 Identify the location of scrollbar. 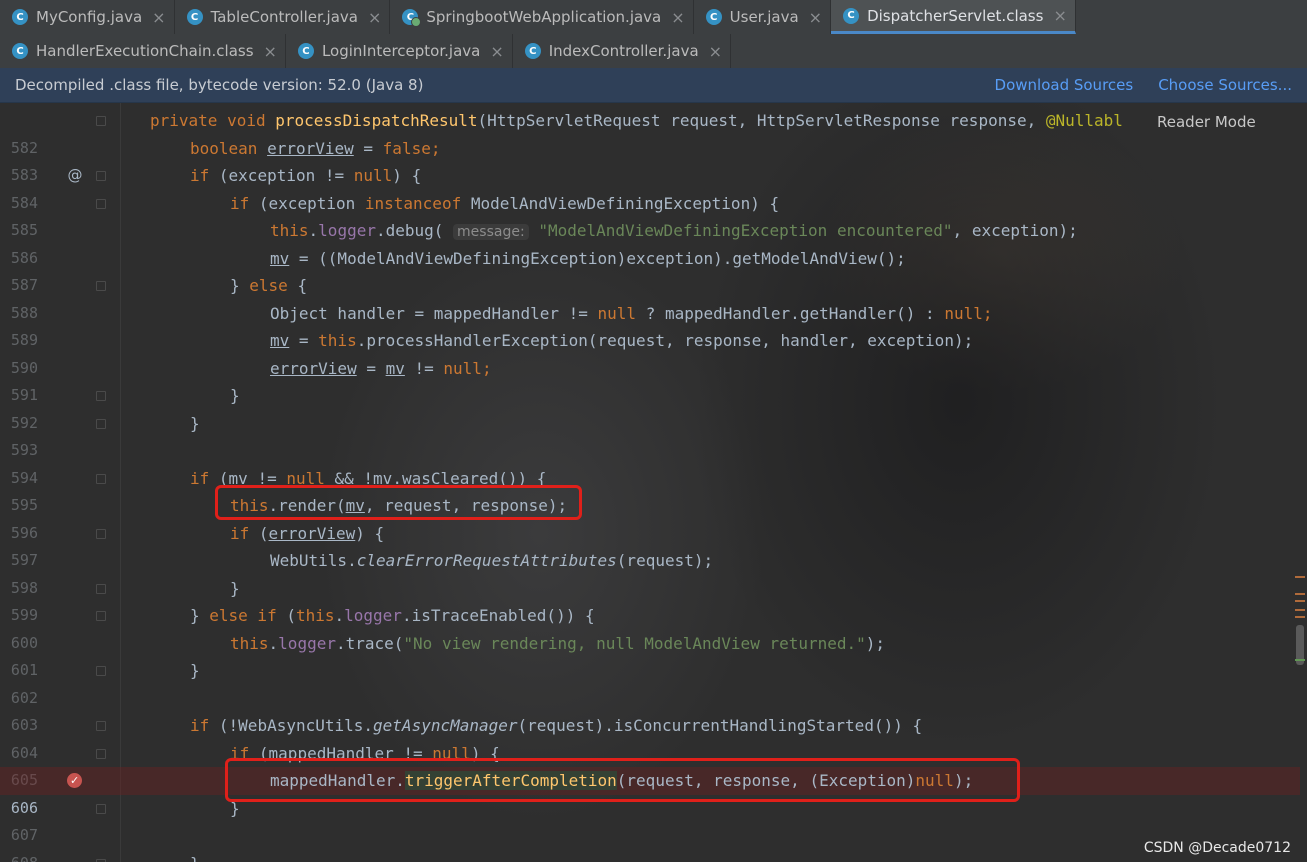
(1300, 482).